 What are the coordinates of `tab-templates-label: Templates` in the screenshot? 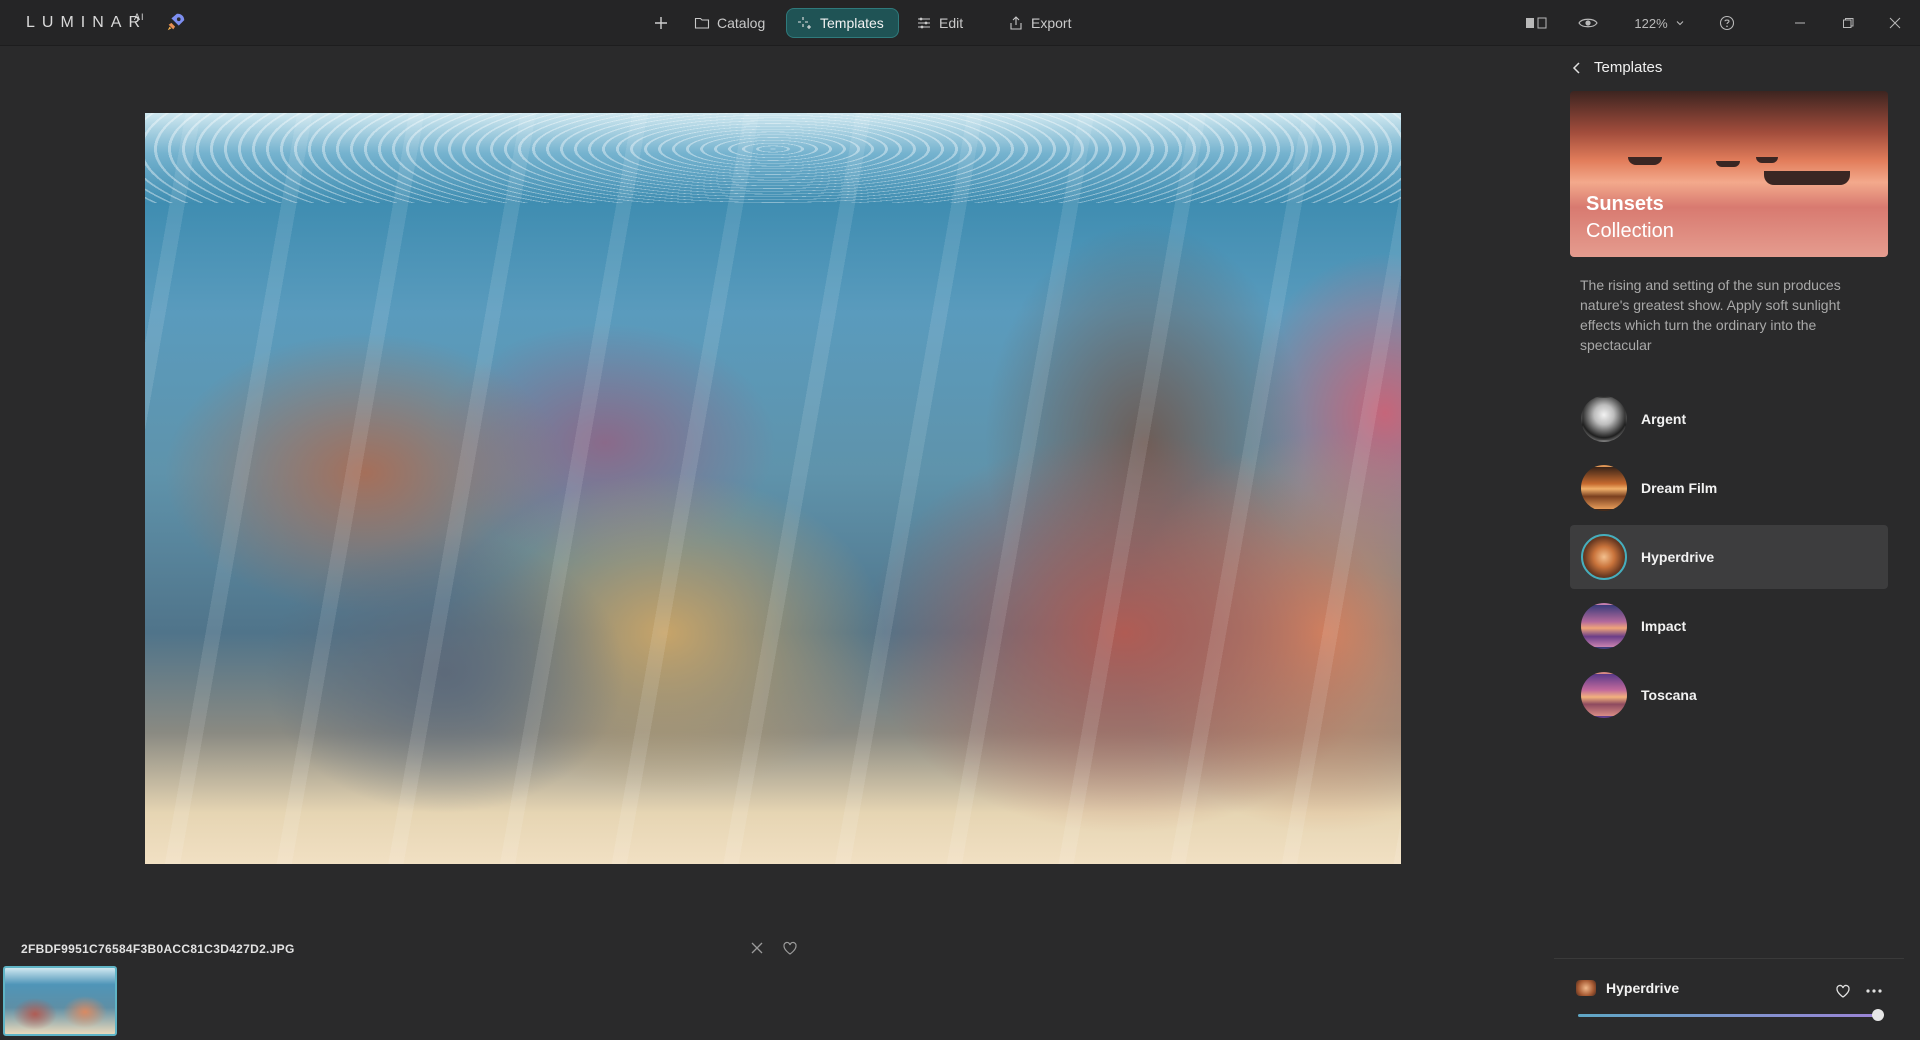 It's located at (852, 23).